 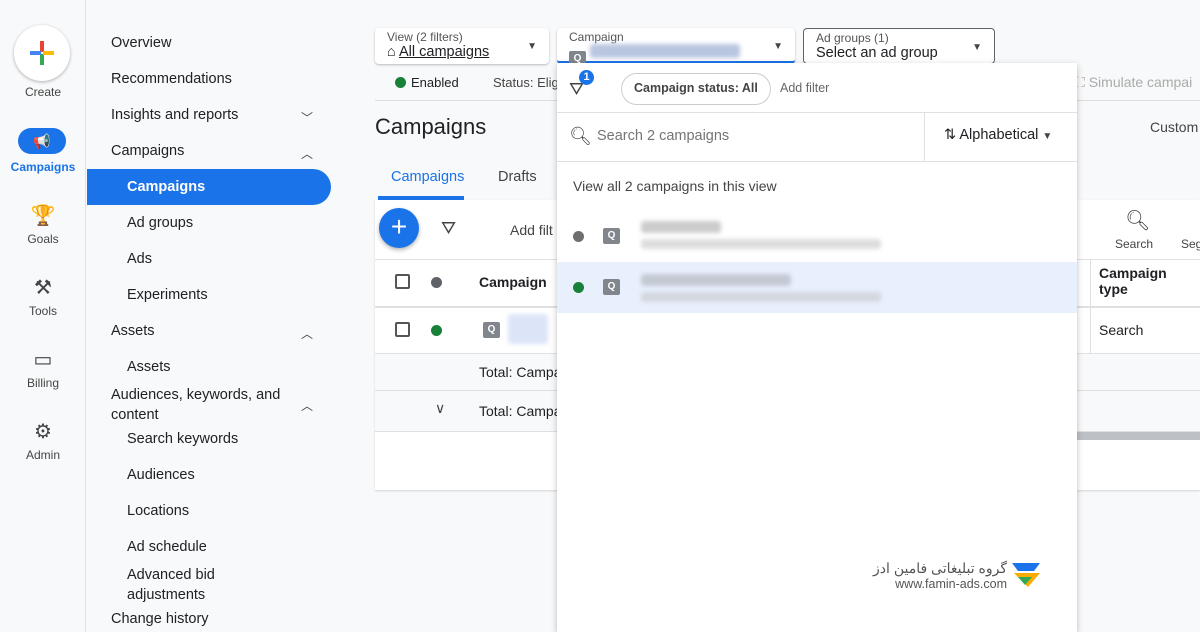 I want to click on tools-icon: ⚒, so click(x=43, y=288).